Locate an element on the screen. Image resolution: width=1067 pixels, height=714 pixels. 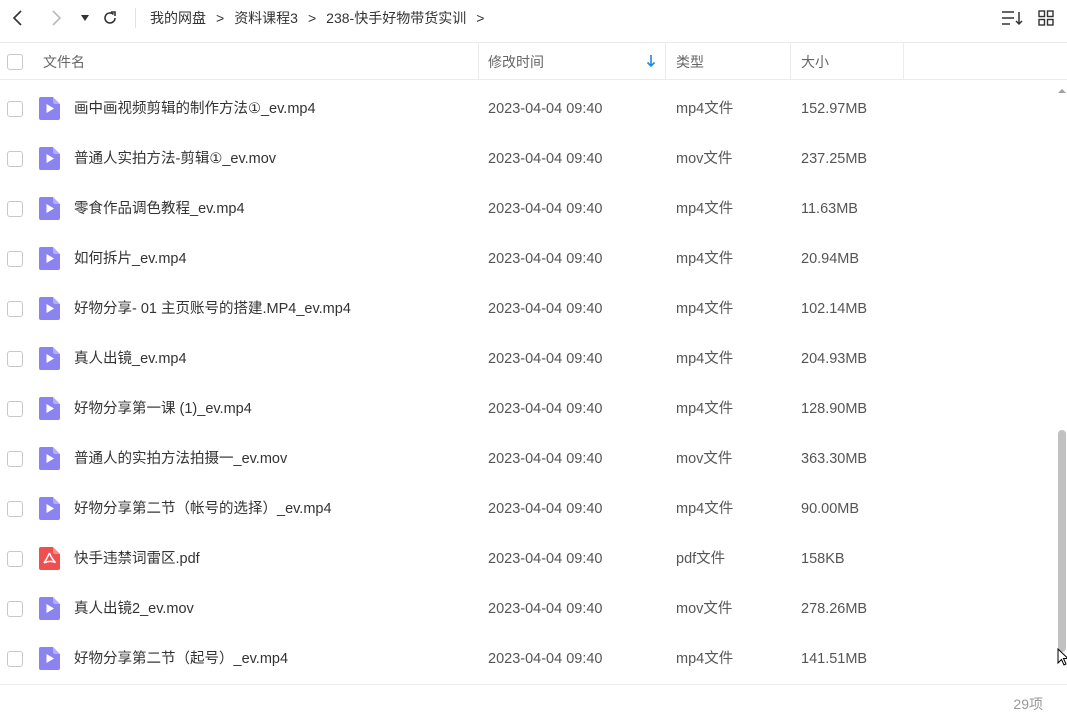
sort-menu-button is located at coordinates (1012, 18).